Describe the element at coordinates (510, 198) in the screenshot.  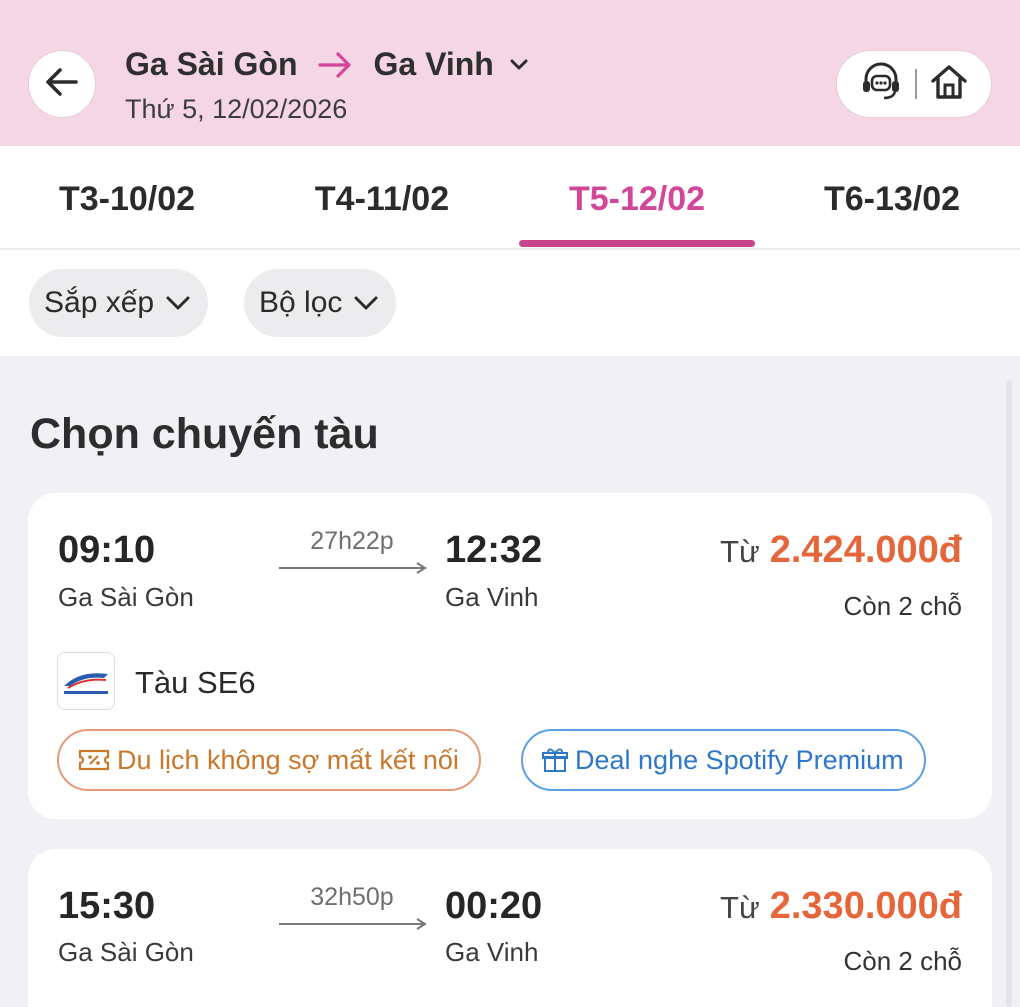
I see `date-tabs: T3-10/02 T4-11/02 T5-12/02 T6-13/02` at that location.